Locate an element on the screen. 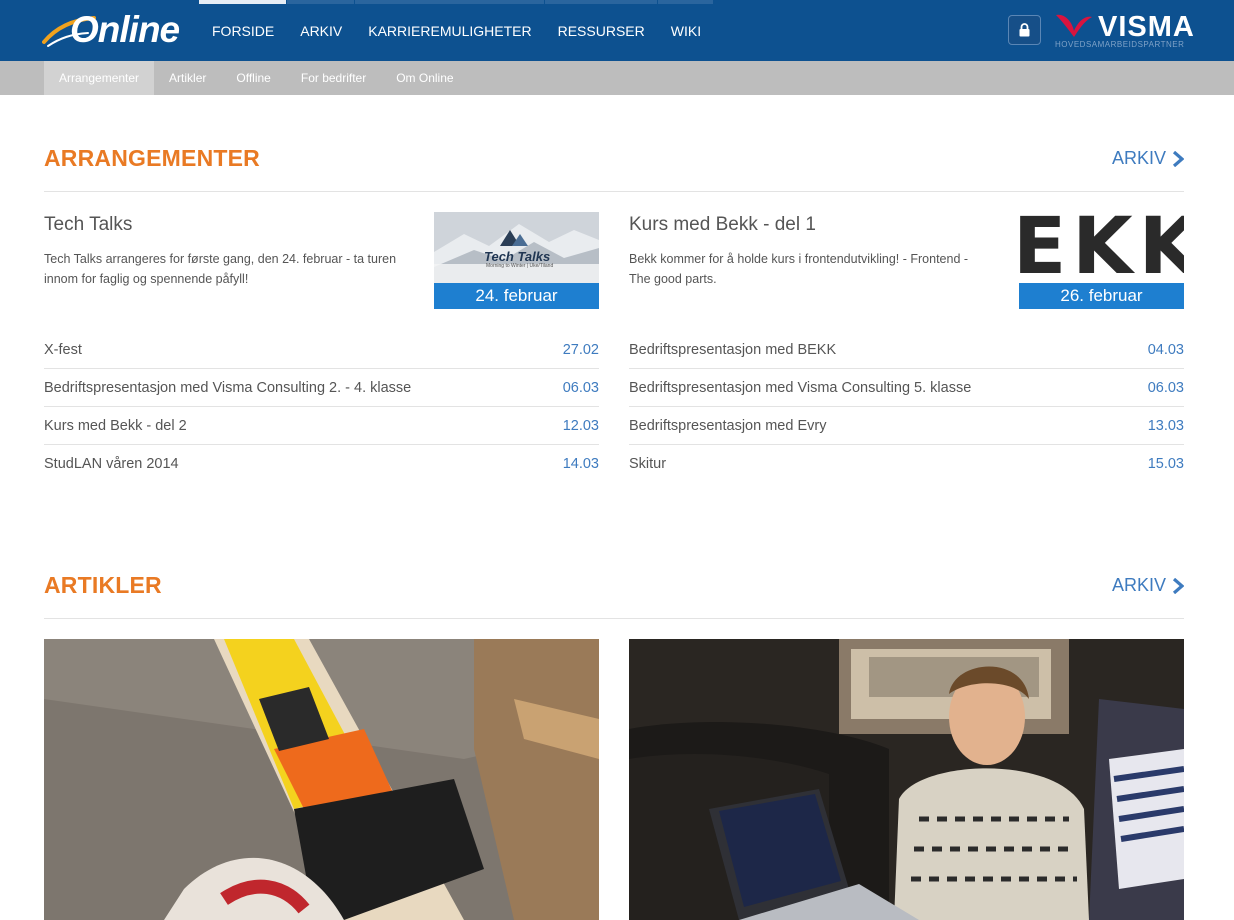  featured-event-date: 24. februar is located at coordinates (516, 296).